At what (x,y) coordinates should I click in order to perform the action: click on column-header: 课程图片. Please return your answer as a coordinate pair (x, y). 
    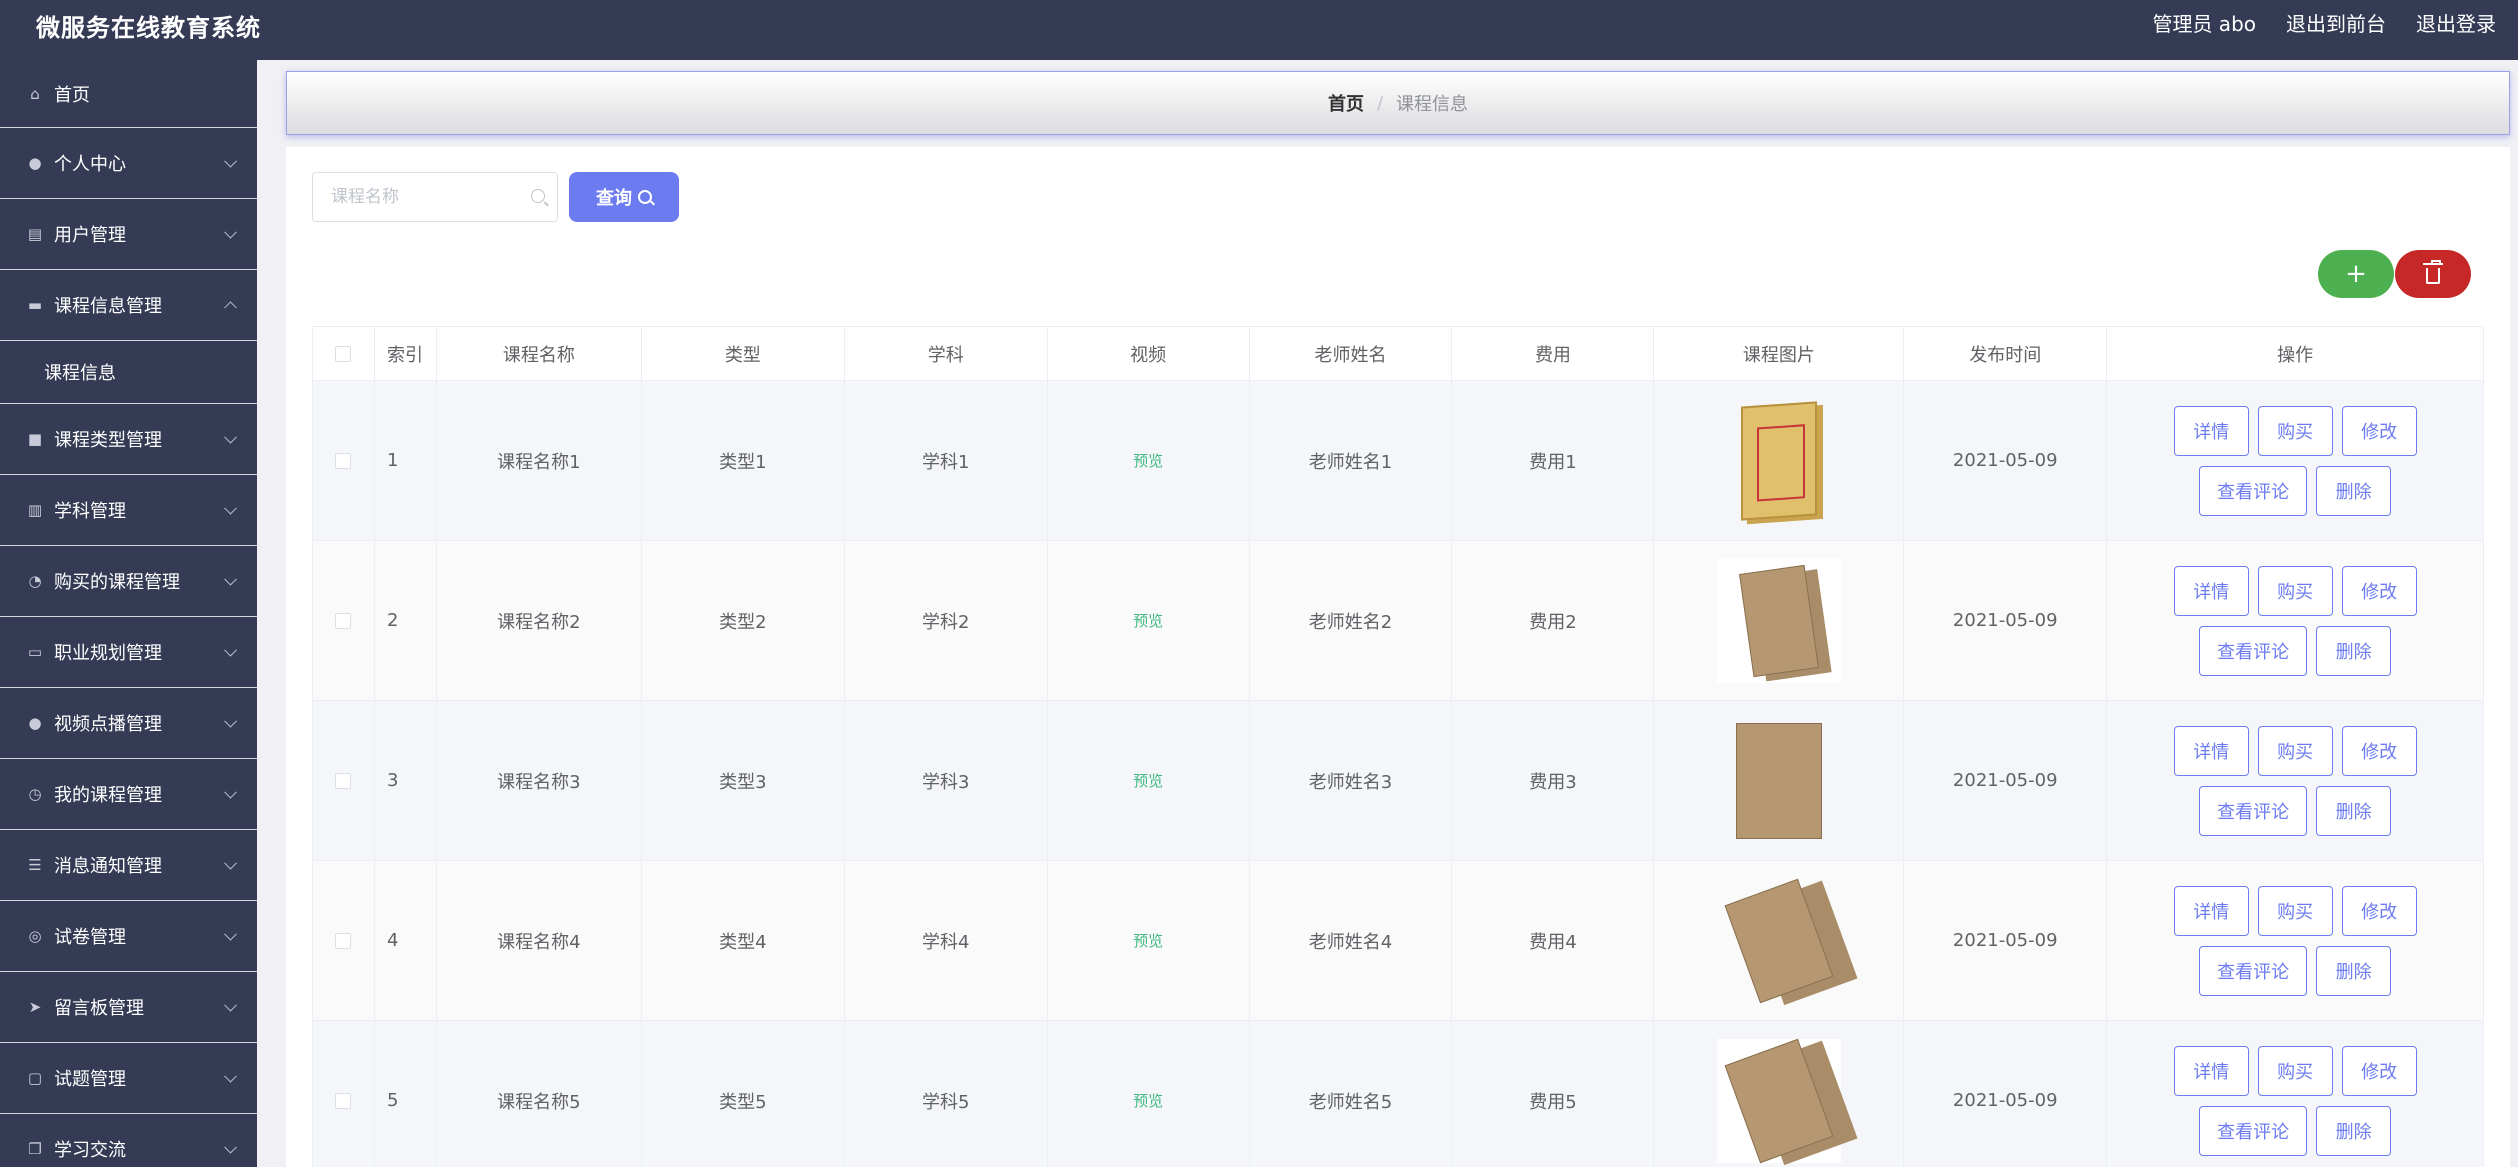
    Looking at the image, I should click on (1779, 354).